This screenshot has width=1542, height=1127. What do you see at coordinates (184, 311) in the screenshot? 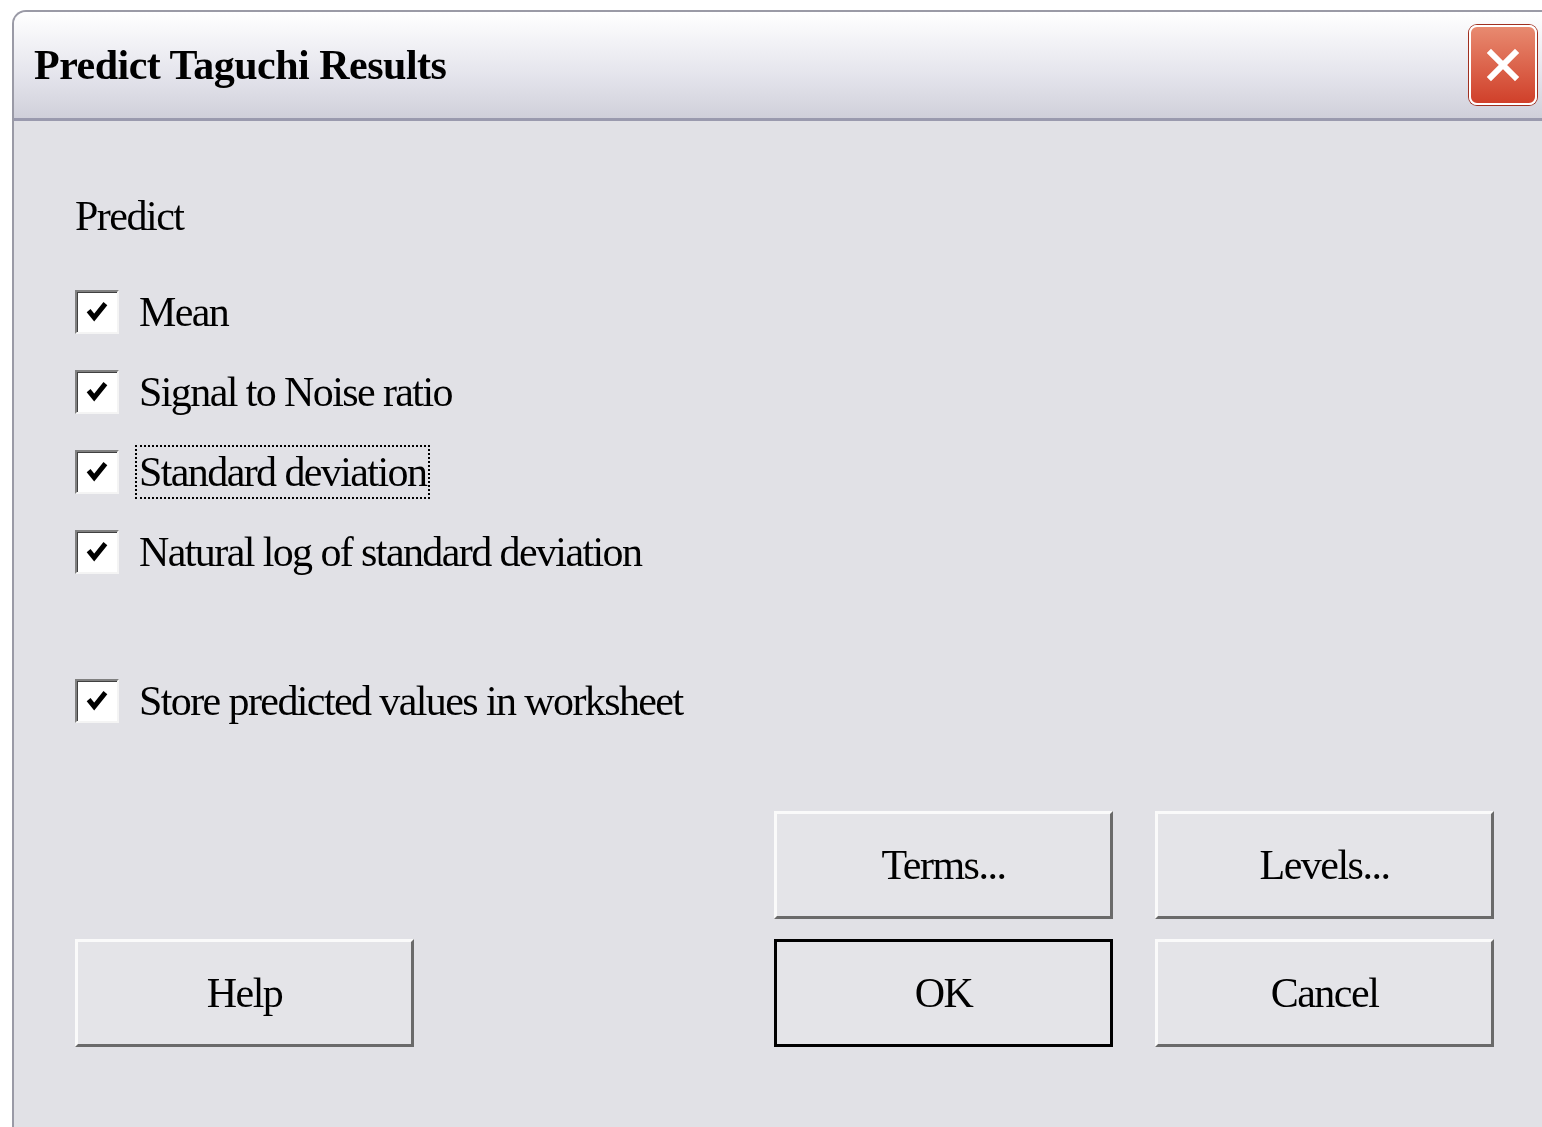
I see `checkbox-label: Mean` at bounding box center [184, 311].